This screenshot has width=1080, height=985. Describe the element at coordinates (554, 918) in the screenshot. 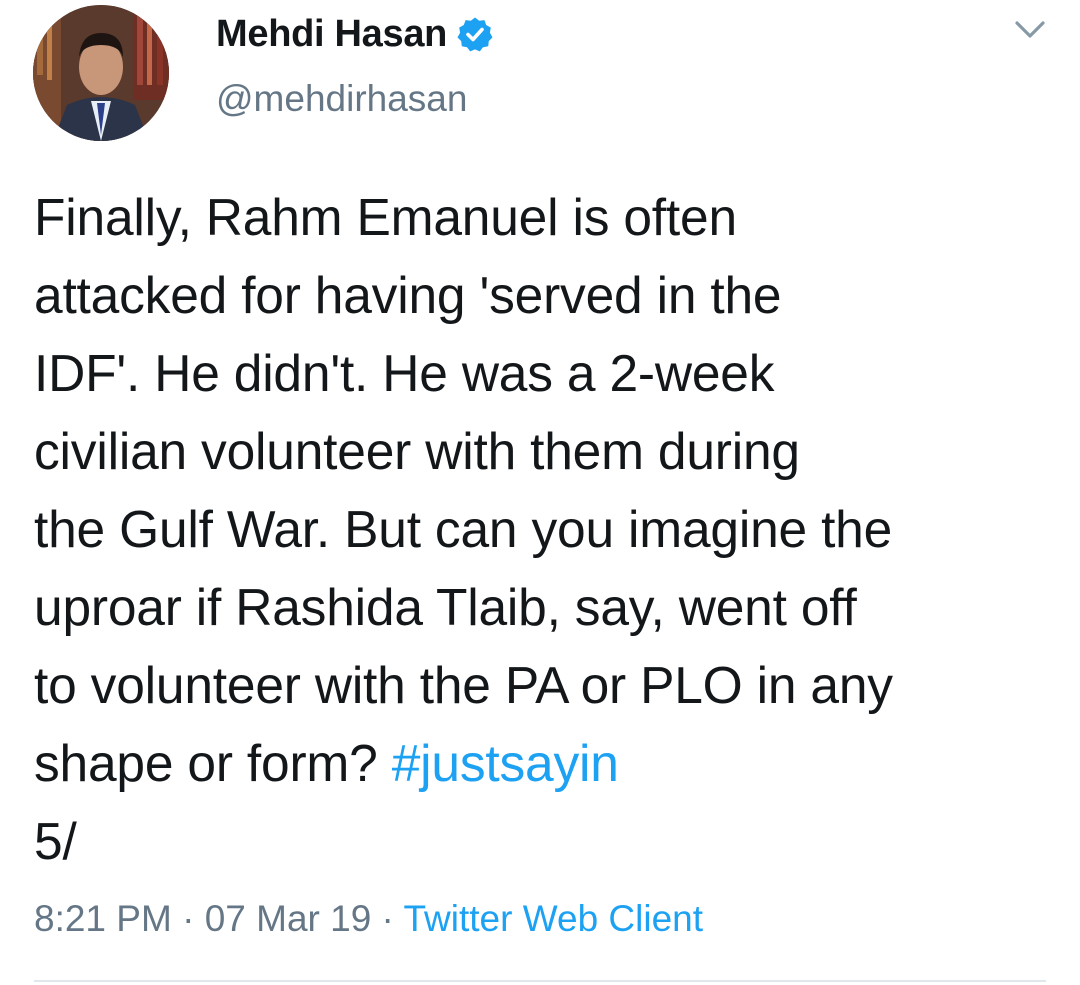

I see `client-link: Twitter Web Client` at that location.